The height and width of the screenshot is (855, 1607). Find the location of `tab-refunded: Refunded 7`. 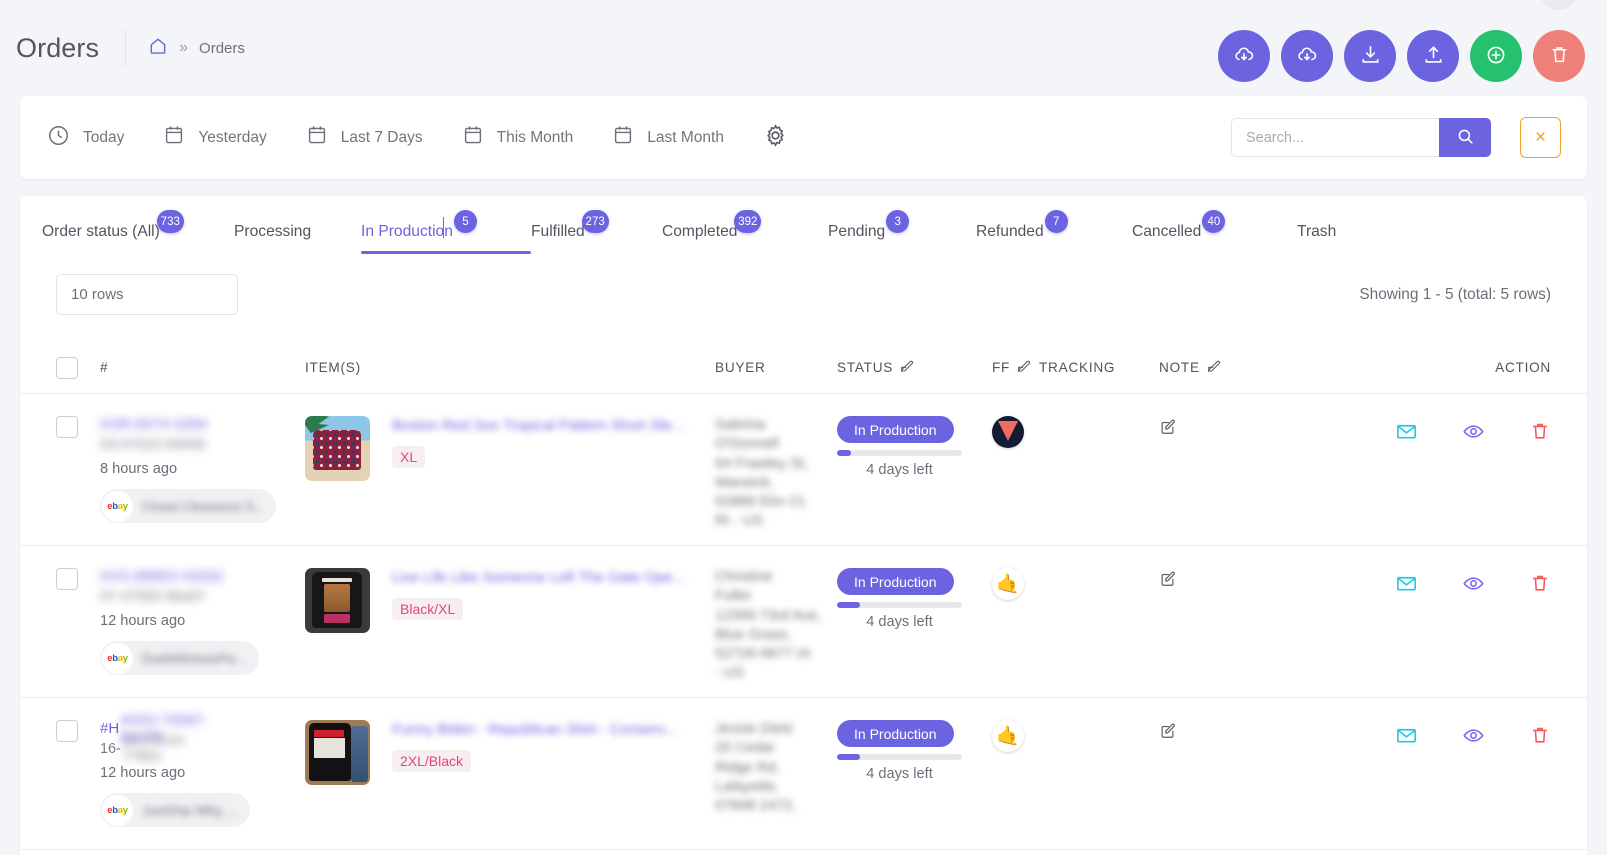

tab-refunded: Refunded 7 is located at coordinates (1054, 232).